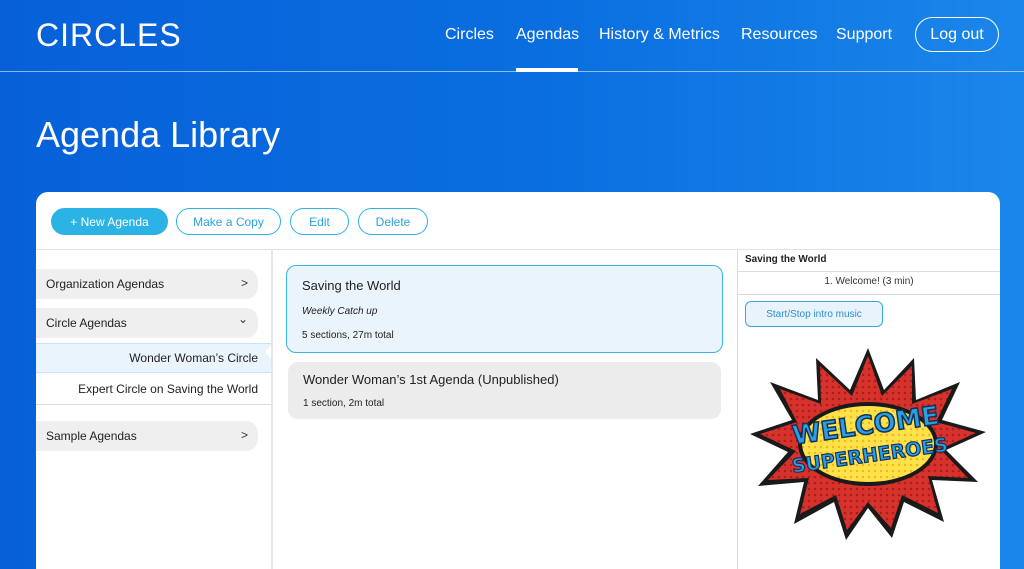  I want to click on agenda-subtitle: Weekly Catch up, so click(340, 311).